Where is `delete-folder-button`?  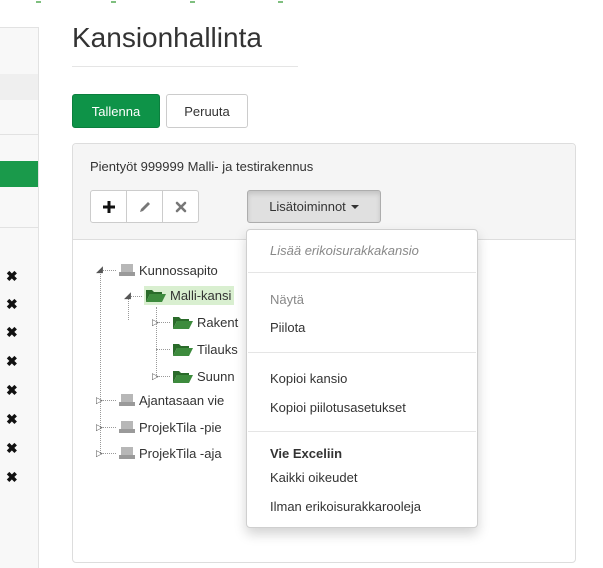 delete-folder-button is located at coordinates (180, 206).